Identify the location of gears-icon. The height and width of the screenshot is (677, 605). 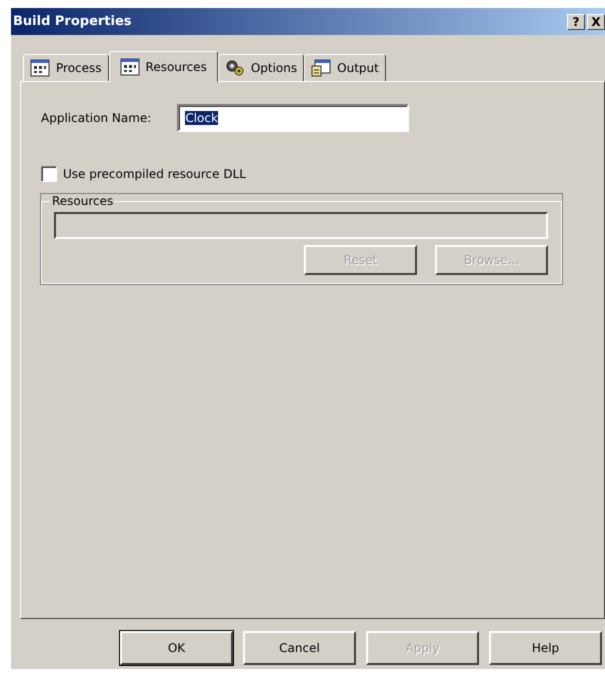
(234, 68).